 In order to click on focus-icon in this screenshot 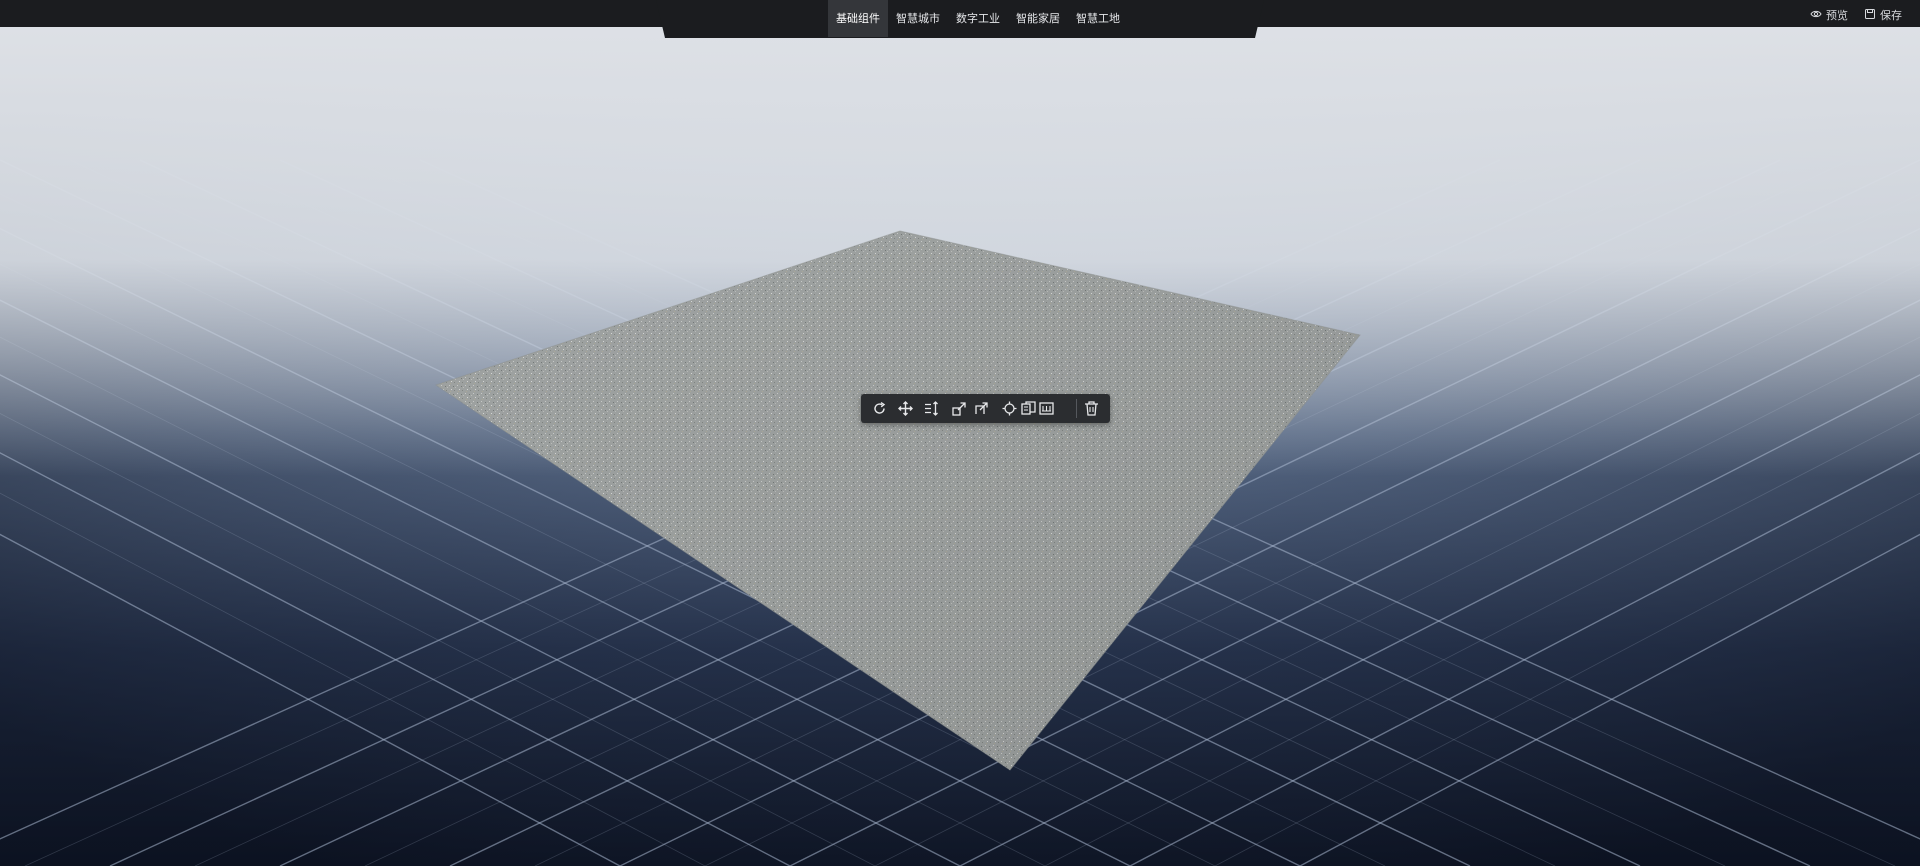, I will do `click(1009, 408)`.